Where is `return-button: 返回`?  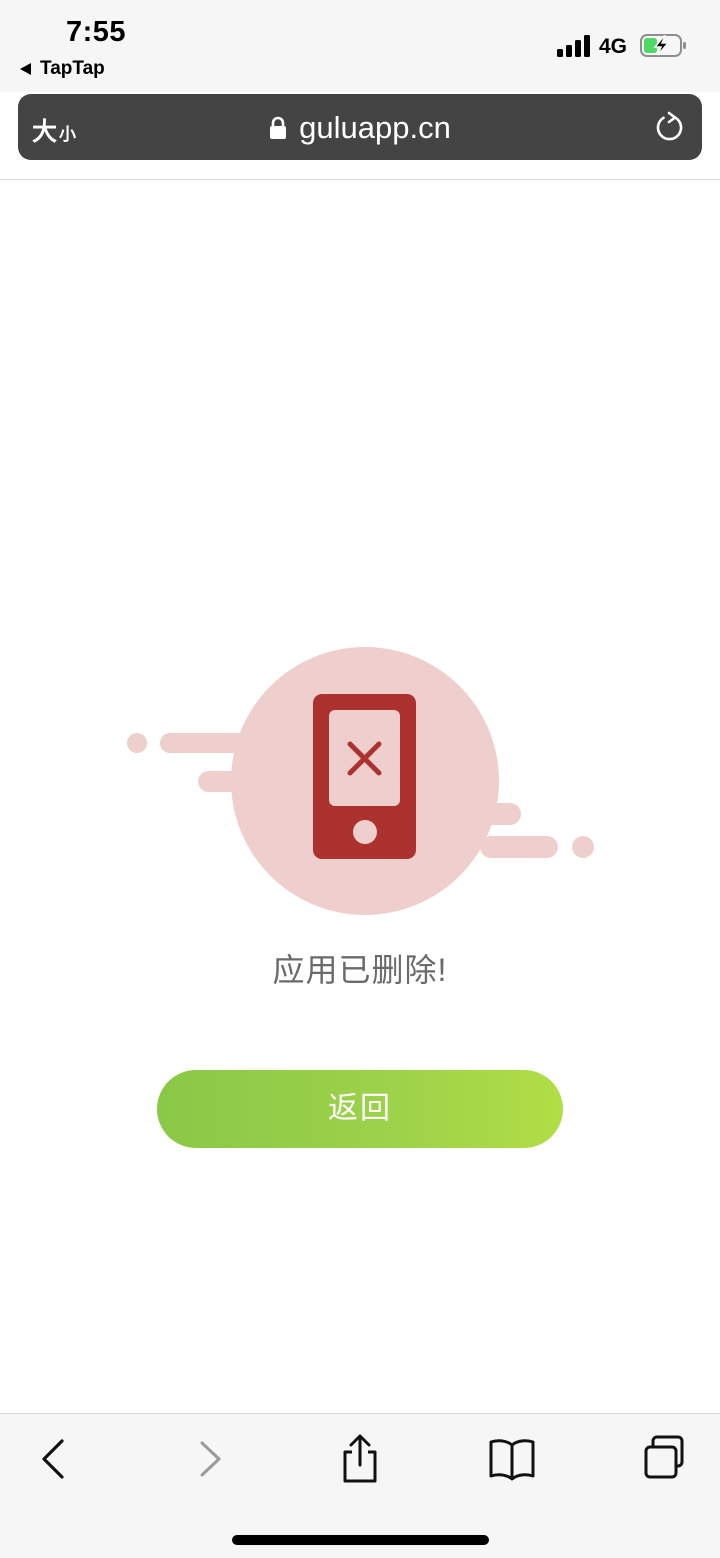
return-button: 返回 is located at coordinates (360, 1109).